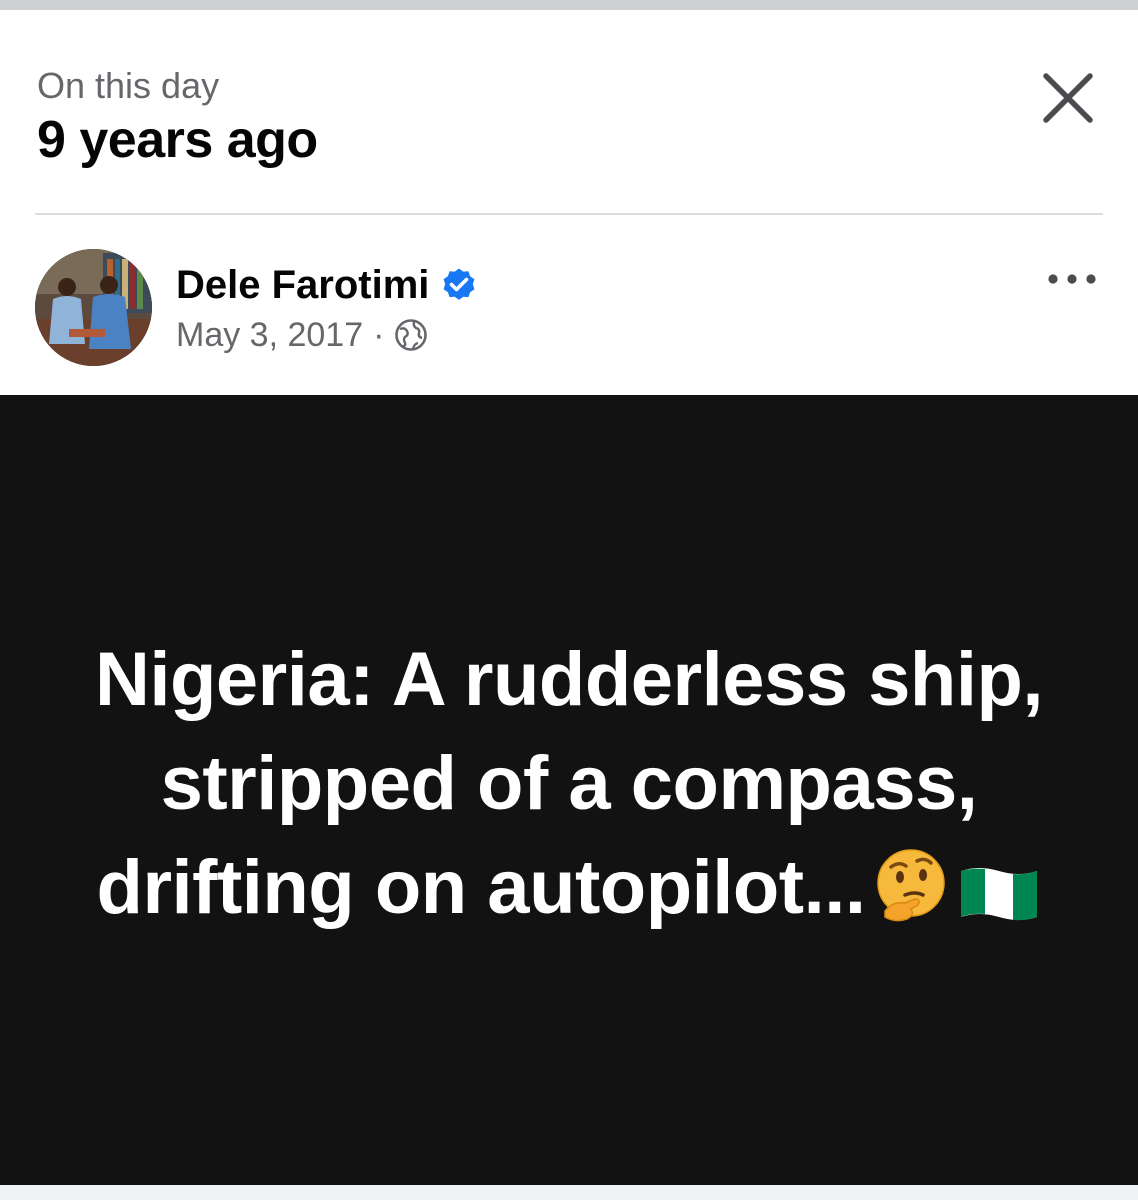 Image resolution: width=1138 pixels, height=1200 pixels. I want to click on close-icon, so click(1068, 98).